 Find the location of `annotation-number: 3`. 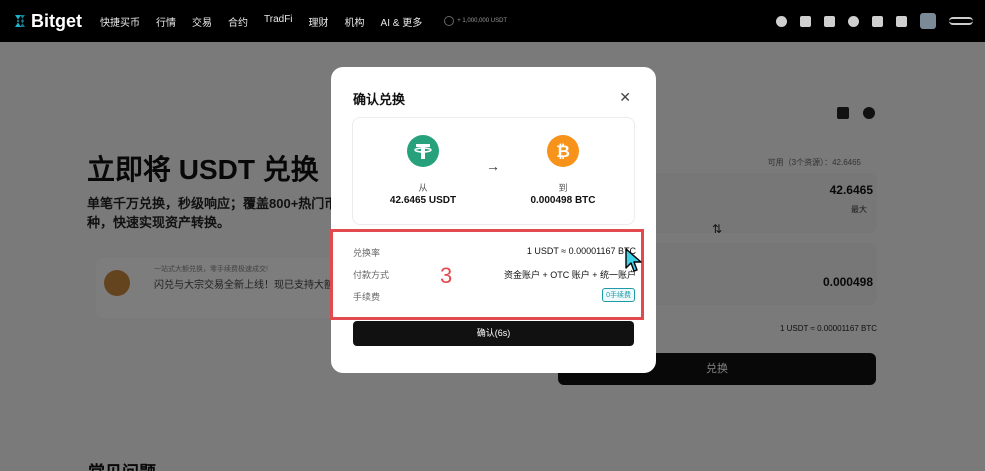

annotation-number: 3 is located at coordinates (446, 275).